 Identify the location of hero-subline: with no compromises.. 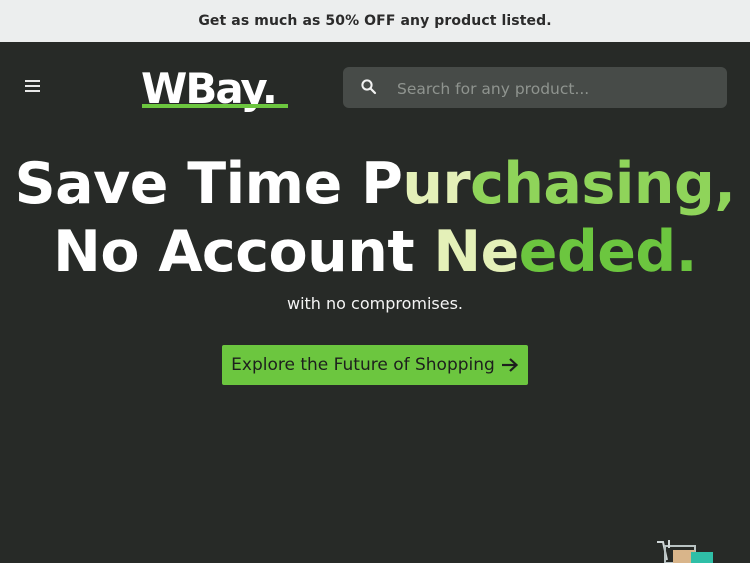
(375, 303).